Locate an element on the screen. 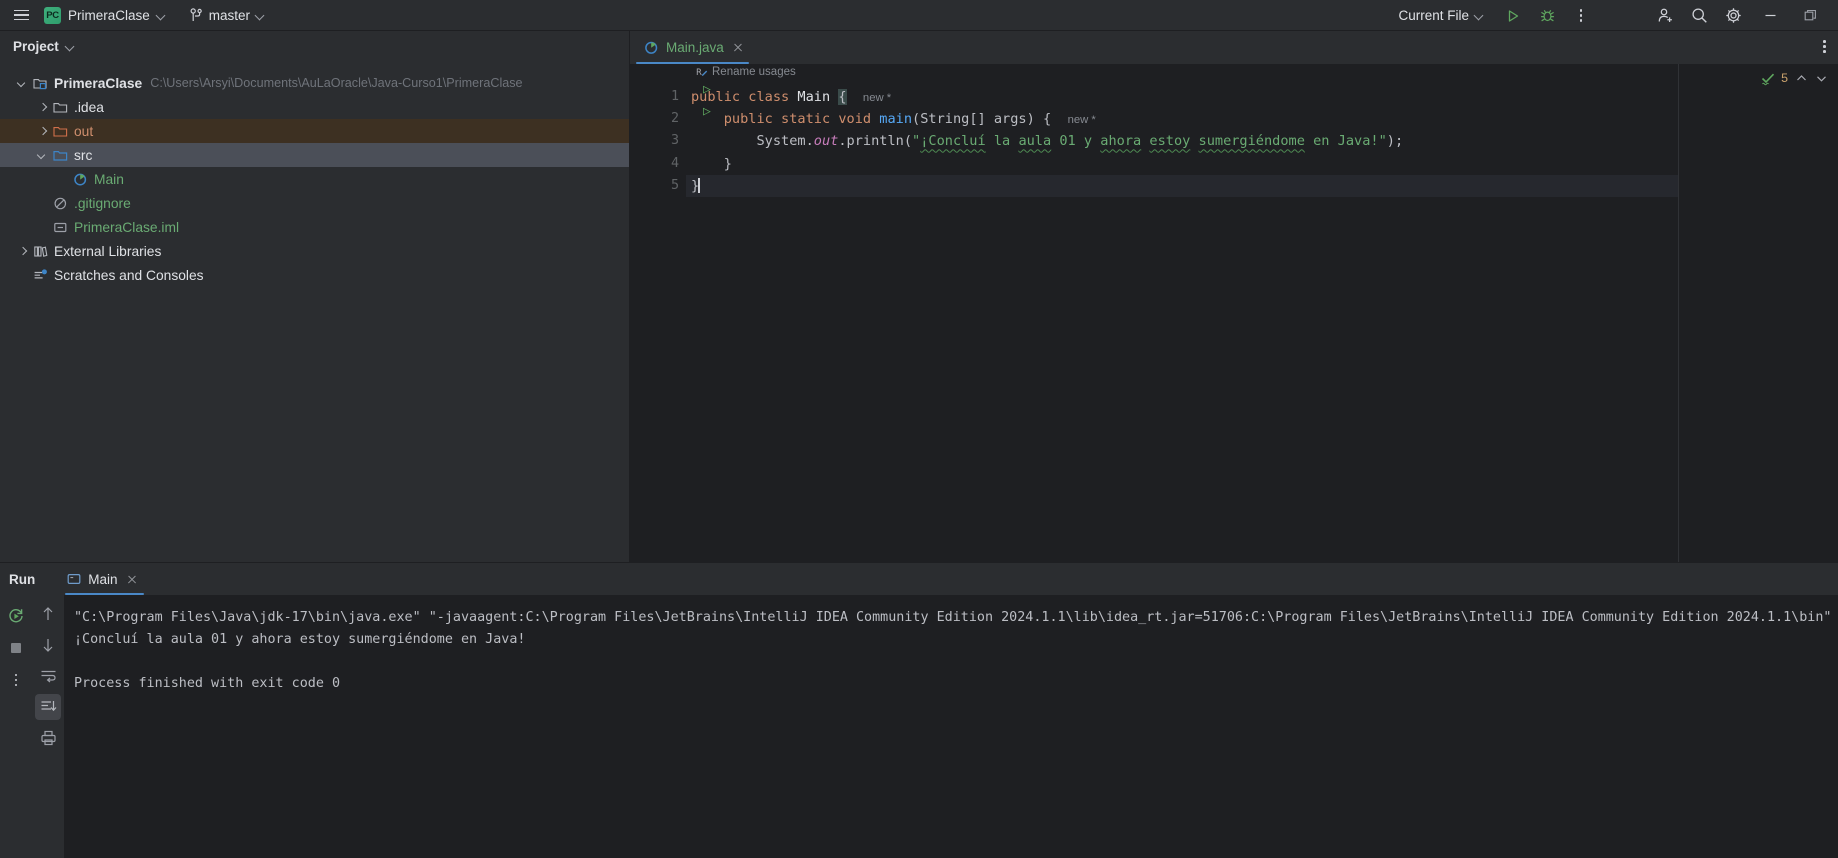 This screenshot has height=858, width=1838. tree-item-src: src is located at coordinates (314, 155).